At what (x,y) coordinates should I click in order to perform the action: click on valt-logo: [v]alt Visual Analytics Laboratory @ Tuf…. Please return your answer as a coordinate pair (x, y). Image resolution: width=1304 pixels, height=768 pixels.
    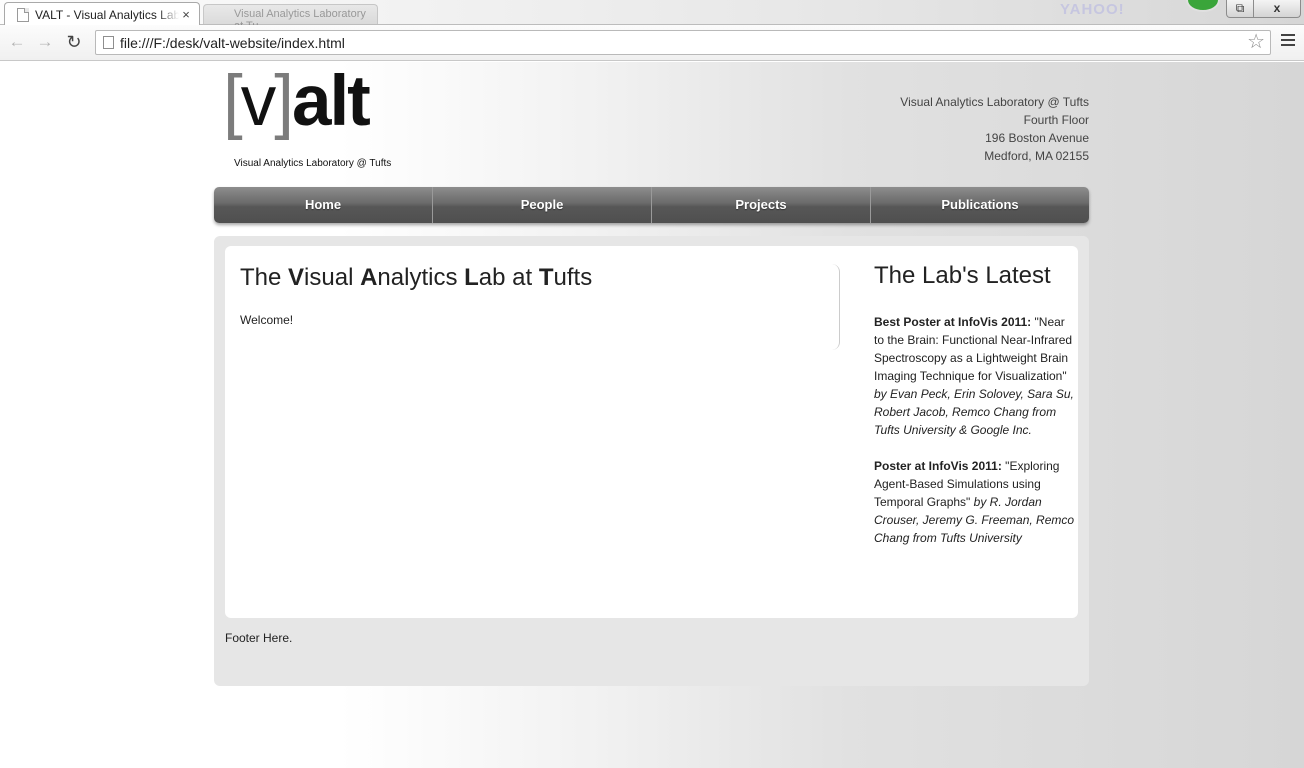
    Looking at the image, I should click on (319, 119).